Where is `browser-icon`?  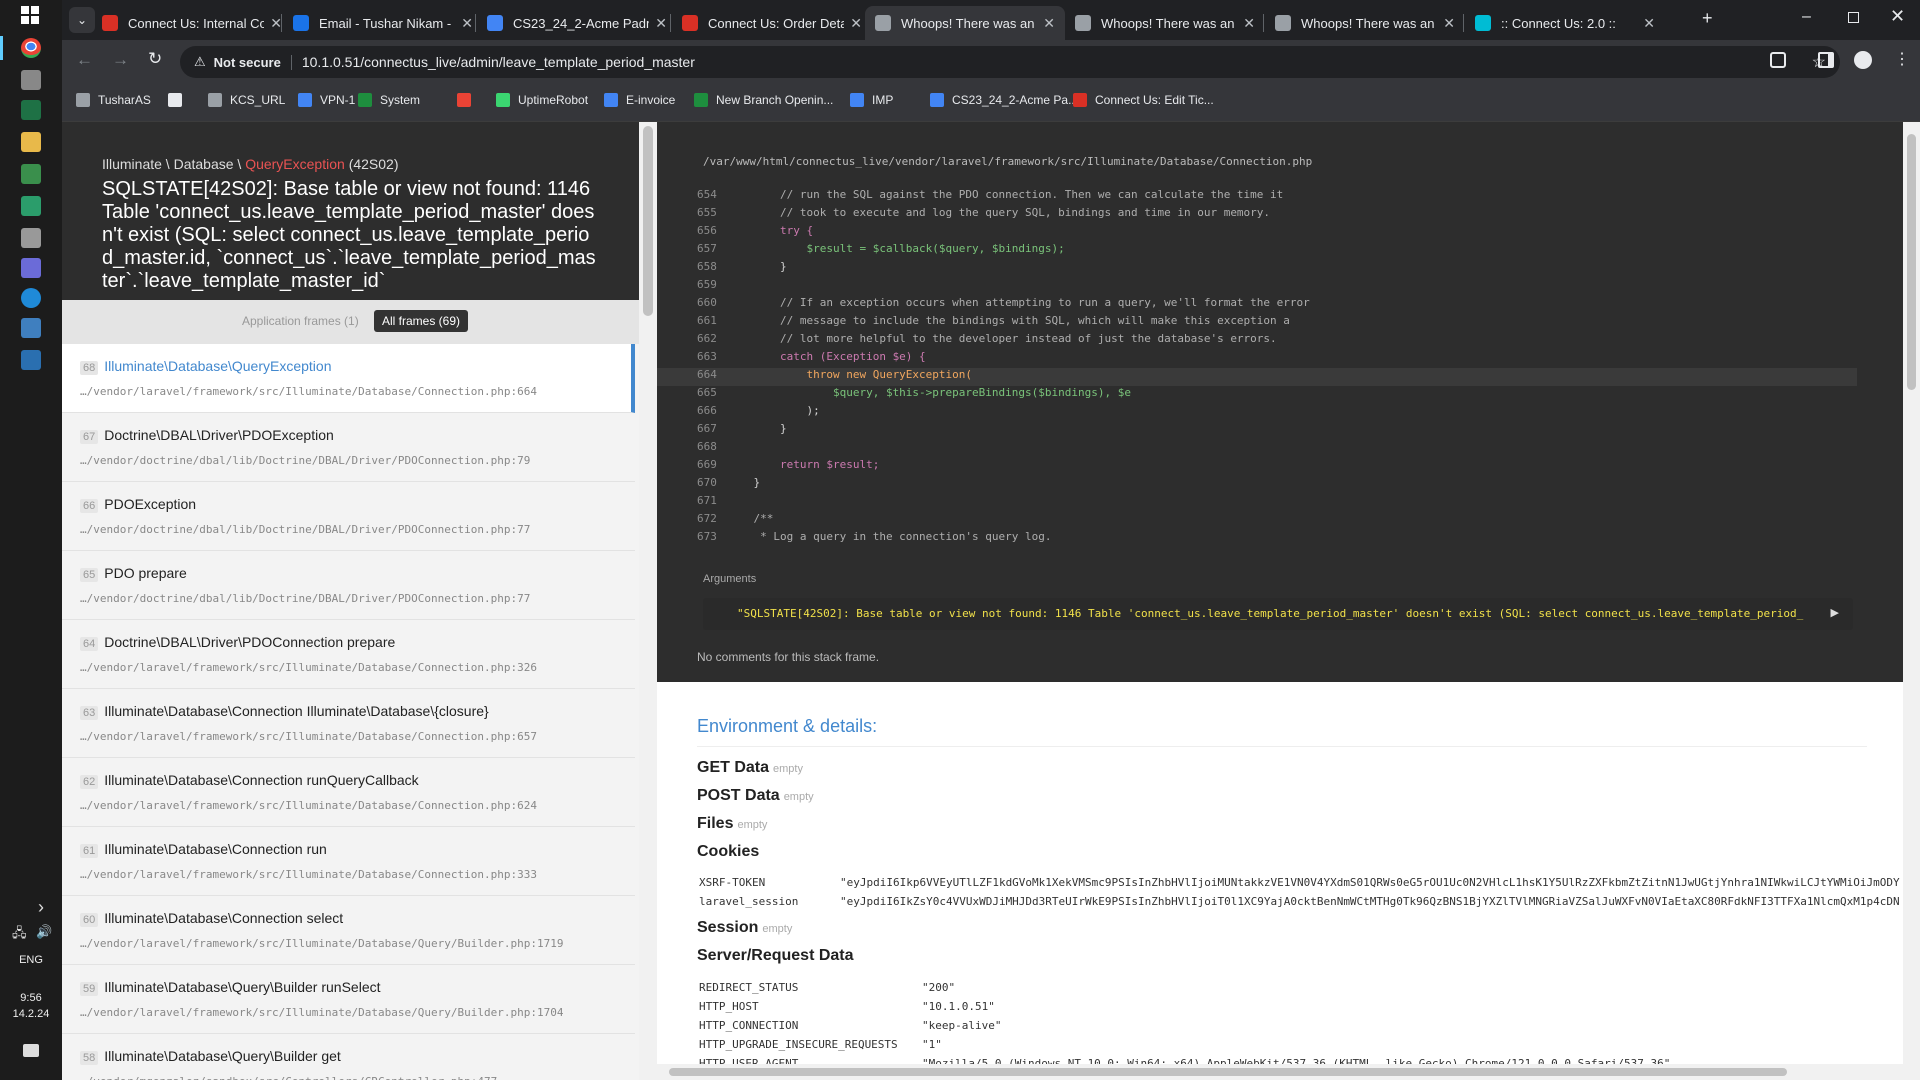
browser-icon is located at coordinates (31, 298).